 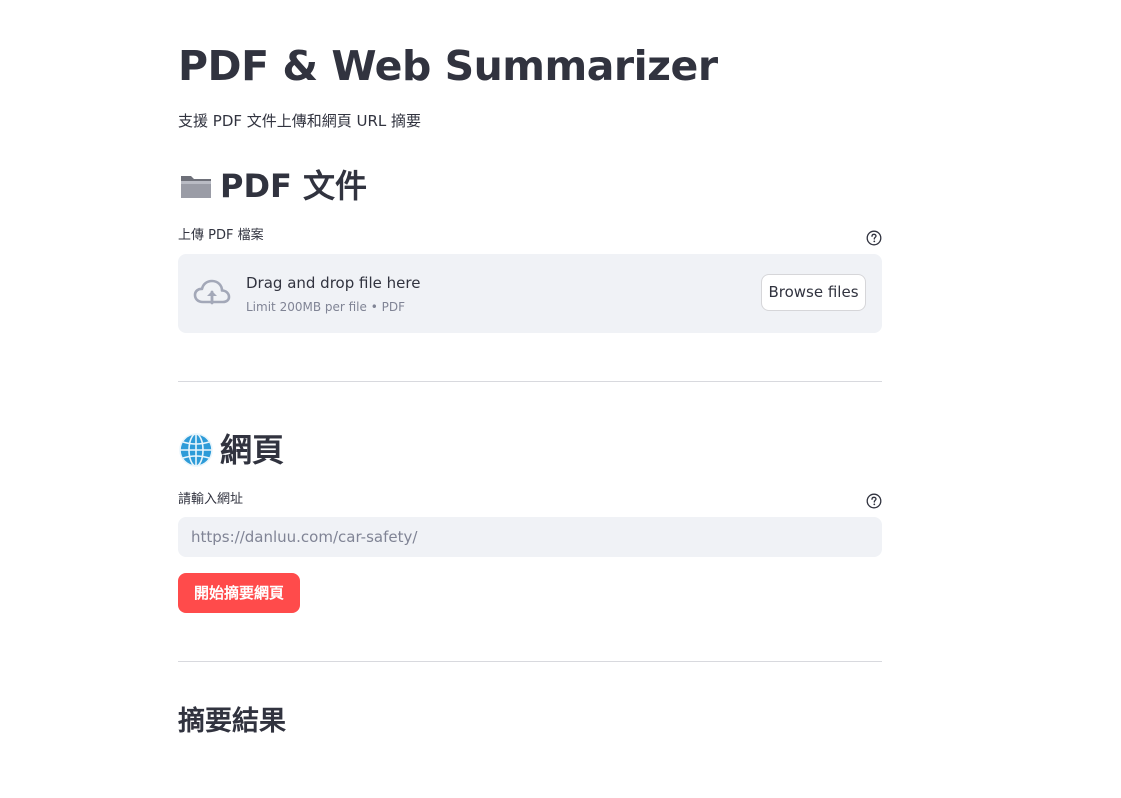 I want to click on globe-icon, so click(x=196, y=450).